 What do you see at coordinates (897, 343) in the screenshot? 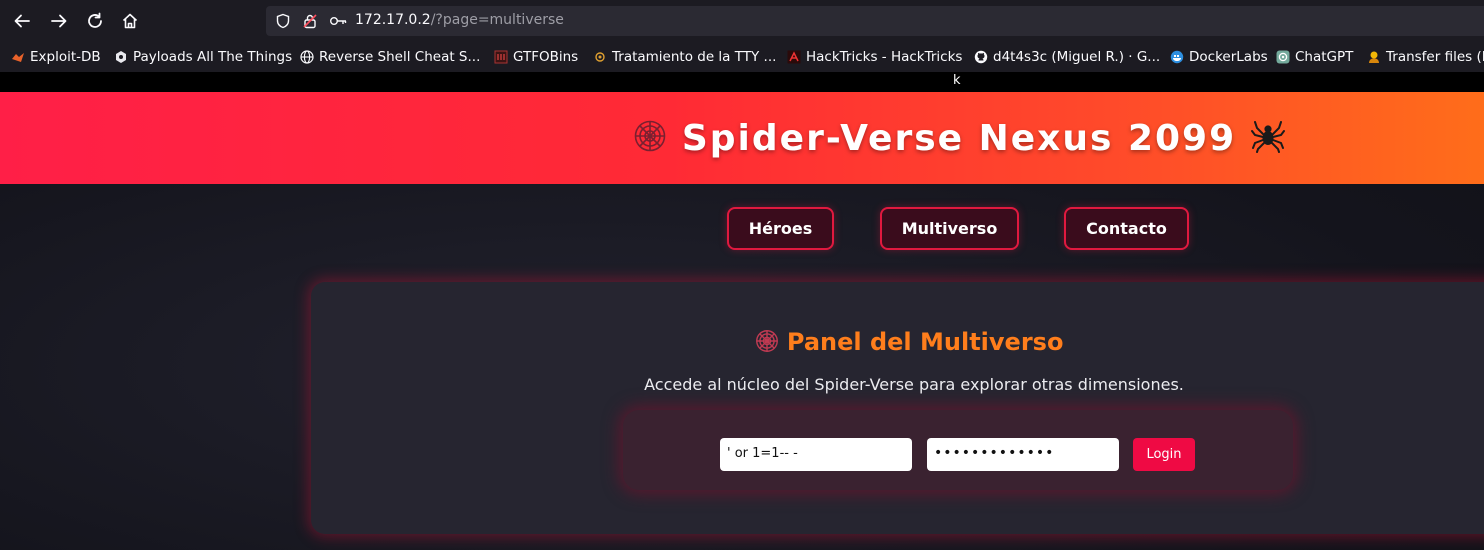
I see `panel-title: Panel del Multiverso` at bounding box center [897, 343].